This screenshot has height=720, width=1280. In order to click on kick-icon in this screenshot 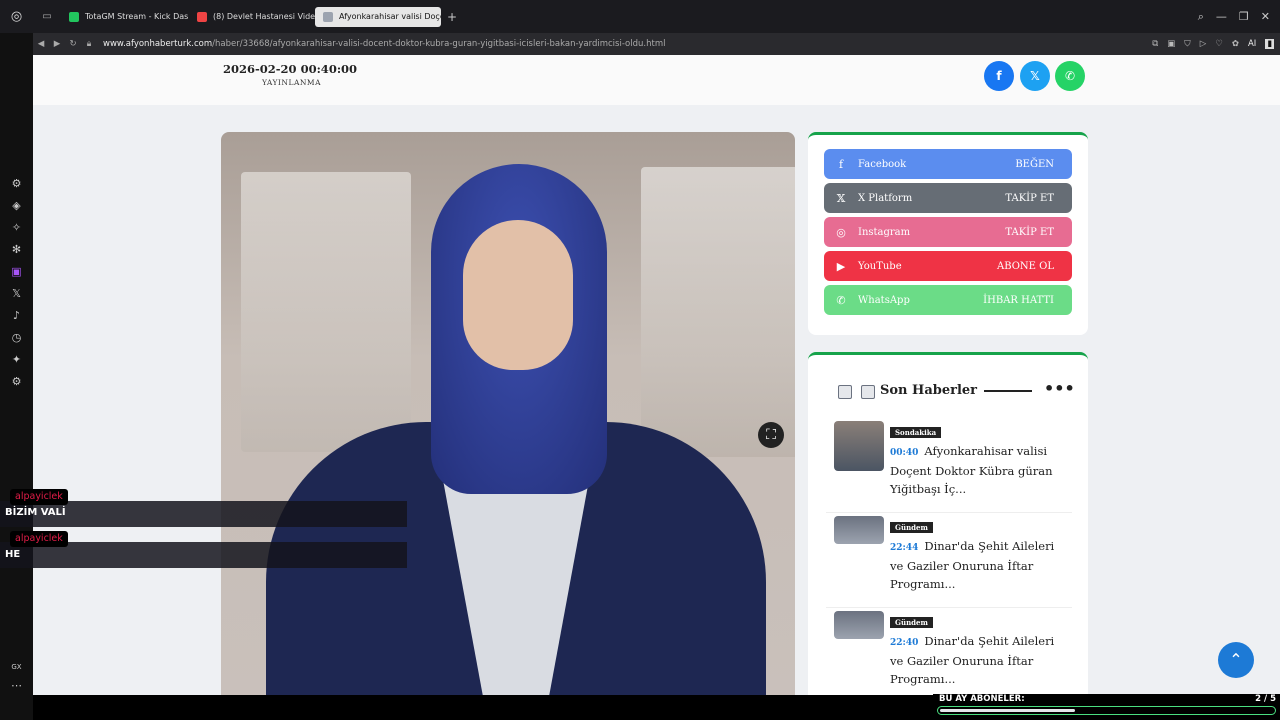, I will do `click(74, 16)`.